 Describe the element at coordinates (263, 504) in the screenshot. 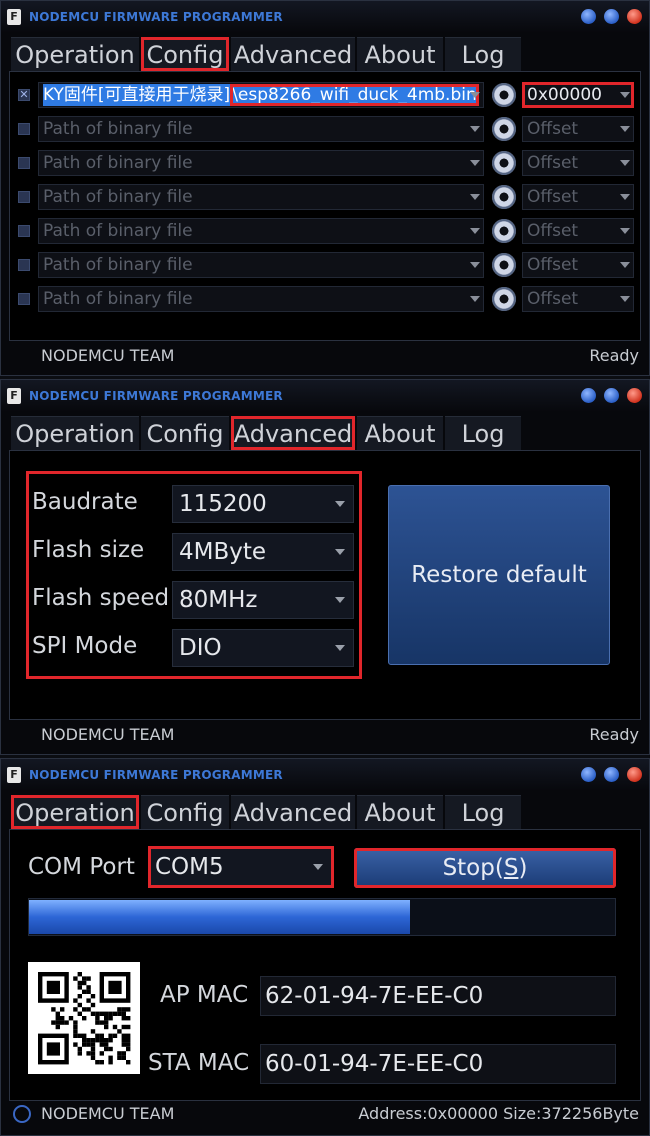

I see `baudrate-select: 115200` at that location.